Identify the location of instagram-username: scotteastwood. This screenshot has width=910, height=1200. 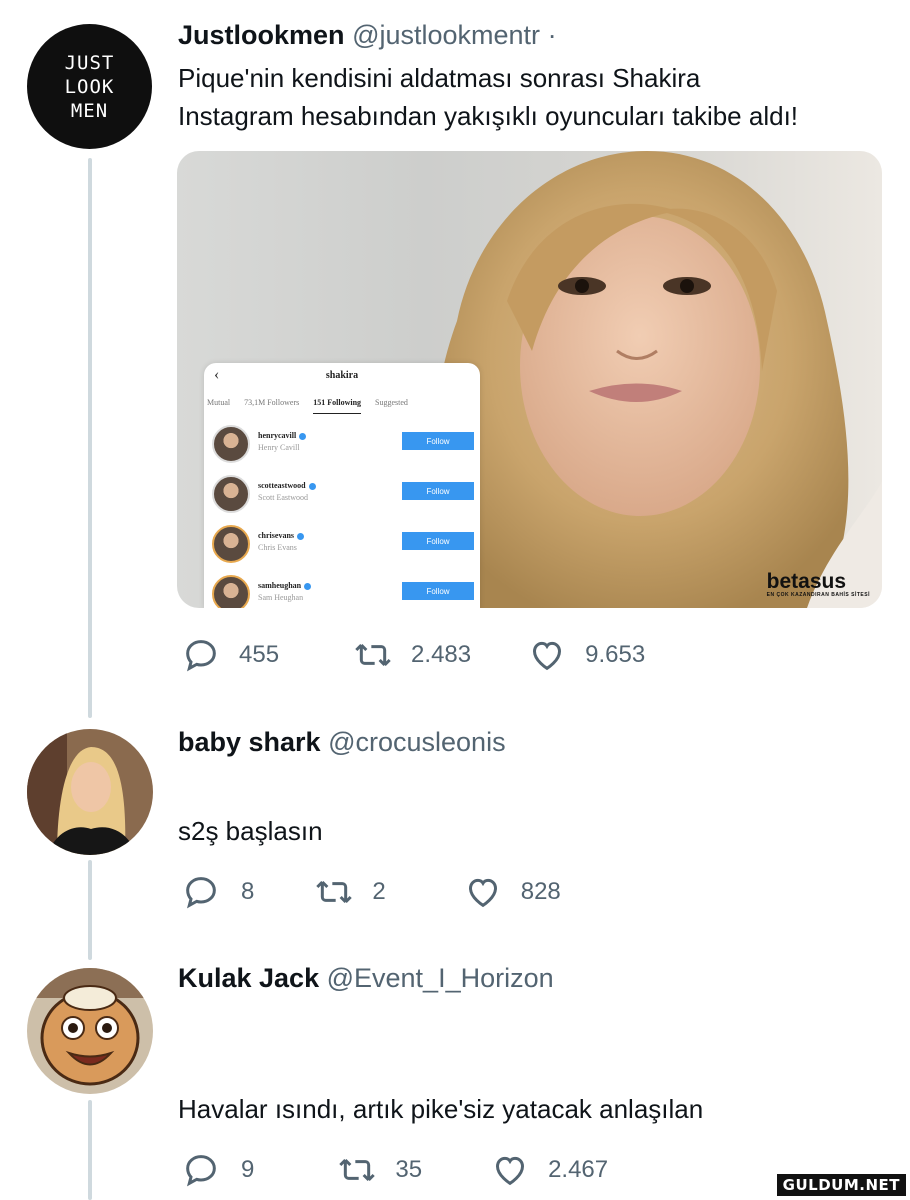
(287, 485).